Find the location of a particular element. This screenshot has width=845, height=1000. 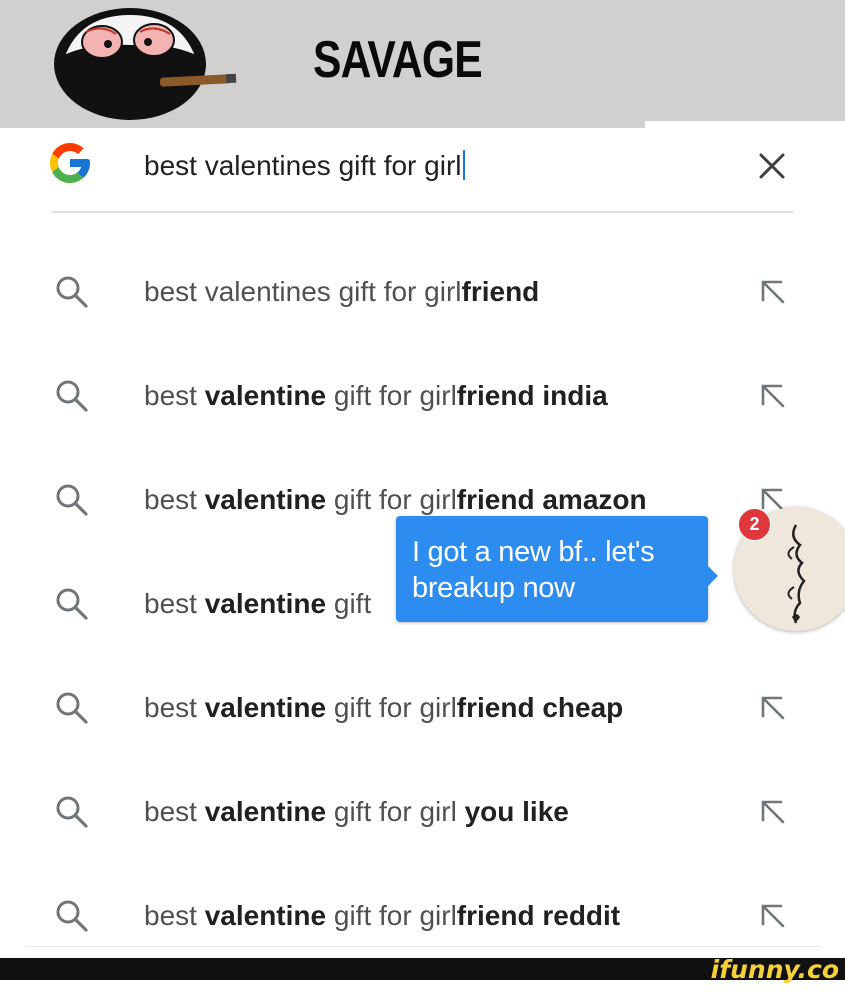

list-bottom-border is located at coordinates (422, 946).